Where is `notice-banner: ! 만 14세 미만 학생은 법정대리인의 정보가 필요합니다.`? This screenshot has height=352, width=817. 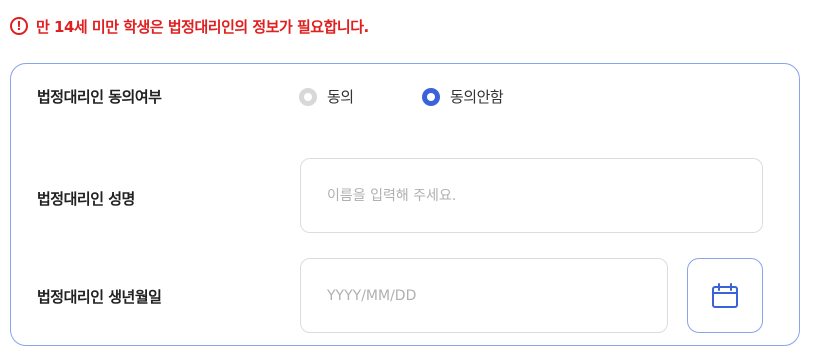 notice-banner: ! 만 14세 미만 학생은 법정대리인의 정보가 필요합니다. is located at coordinates (189, 26).